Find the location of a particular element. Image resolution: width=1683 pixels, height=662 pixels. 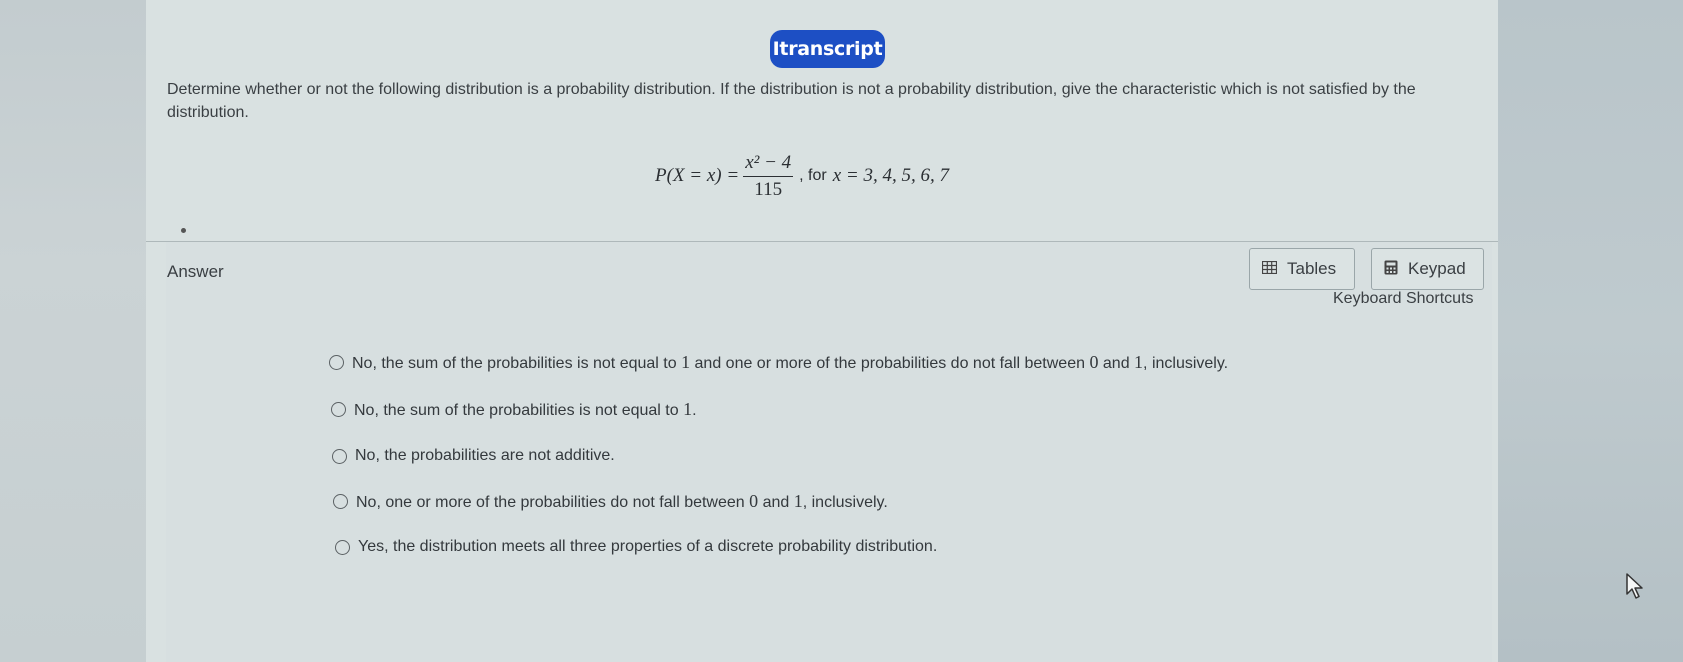

answer-label: Answer is located at coordinates (195, 271).